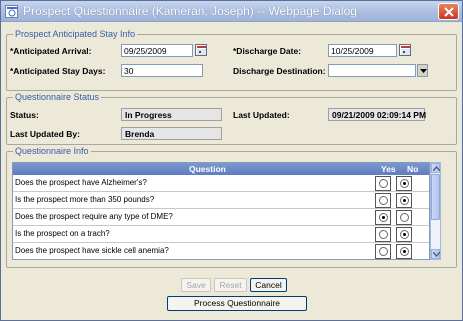  Describe the element at coordinates (62, 233) in the screenshot. I see `question-text: Is the prospect on a trach?` at that location.